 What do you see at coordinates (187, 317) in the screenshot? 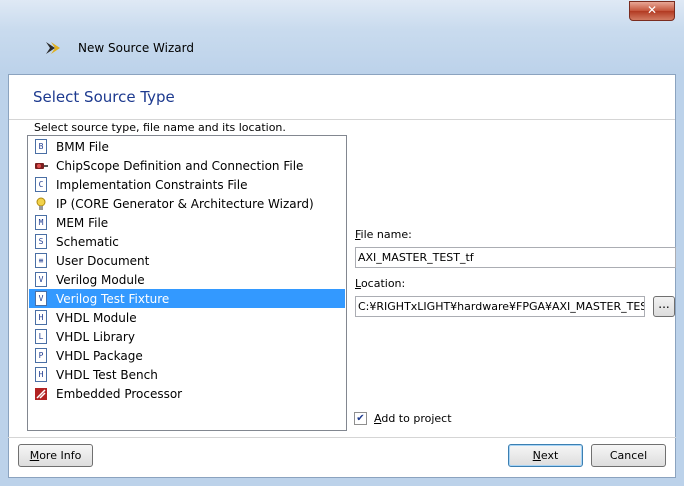
I see `list-item: H VHDL Module` at bounding box center [187, 317].